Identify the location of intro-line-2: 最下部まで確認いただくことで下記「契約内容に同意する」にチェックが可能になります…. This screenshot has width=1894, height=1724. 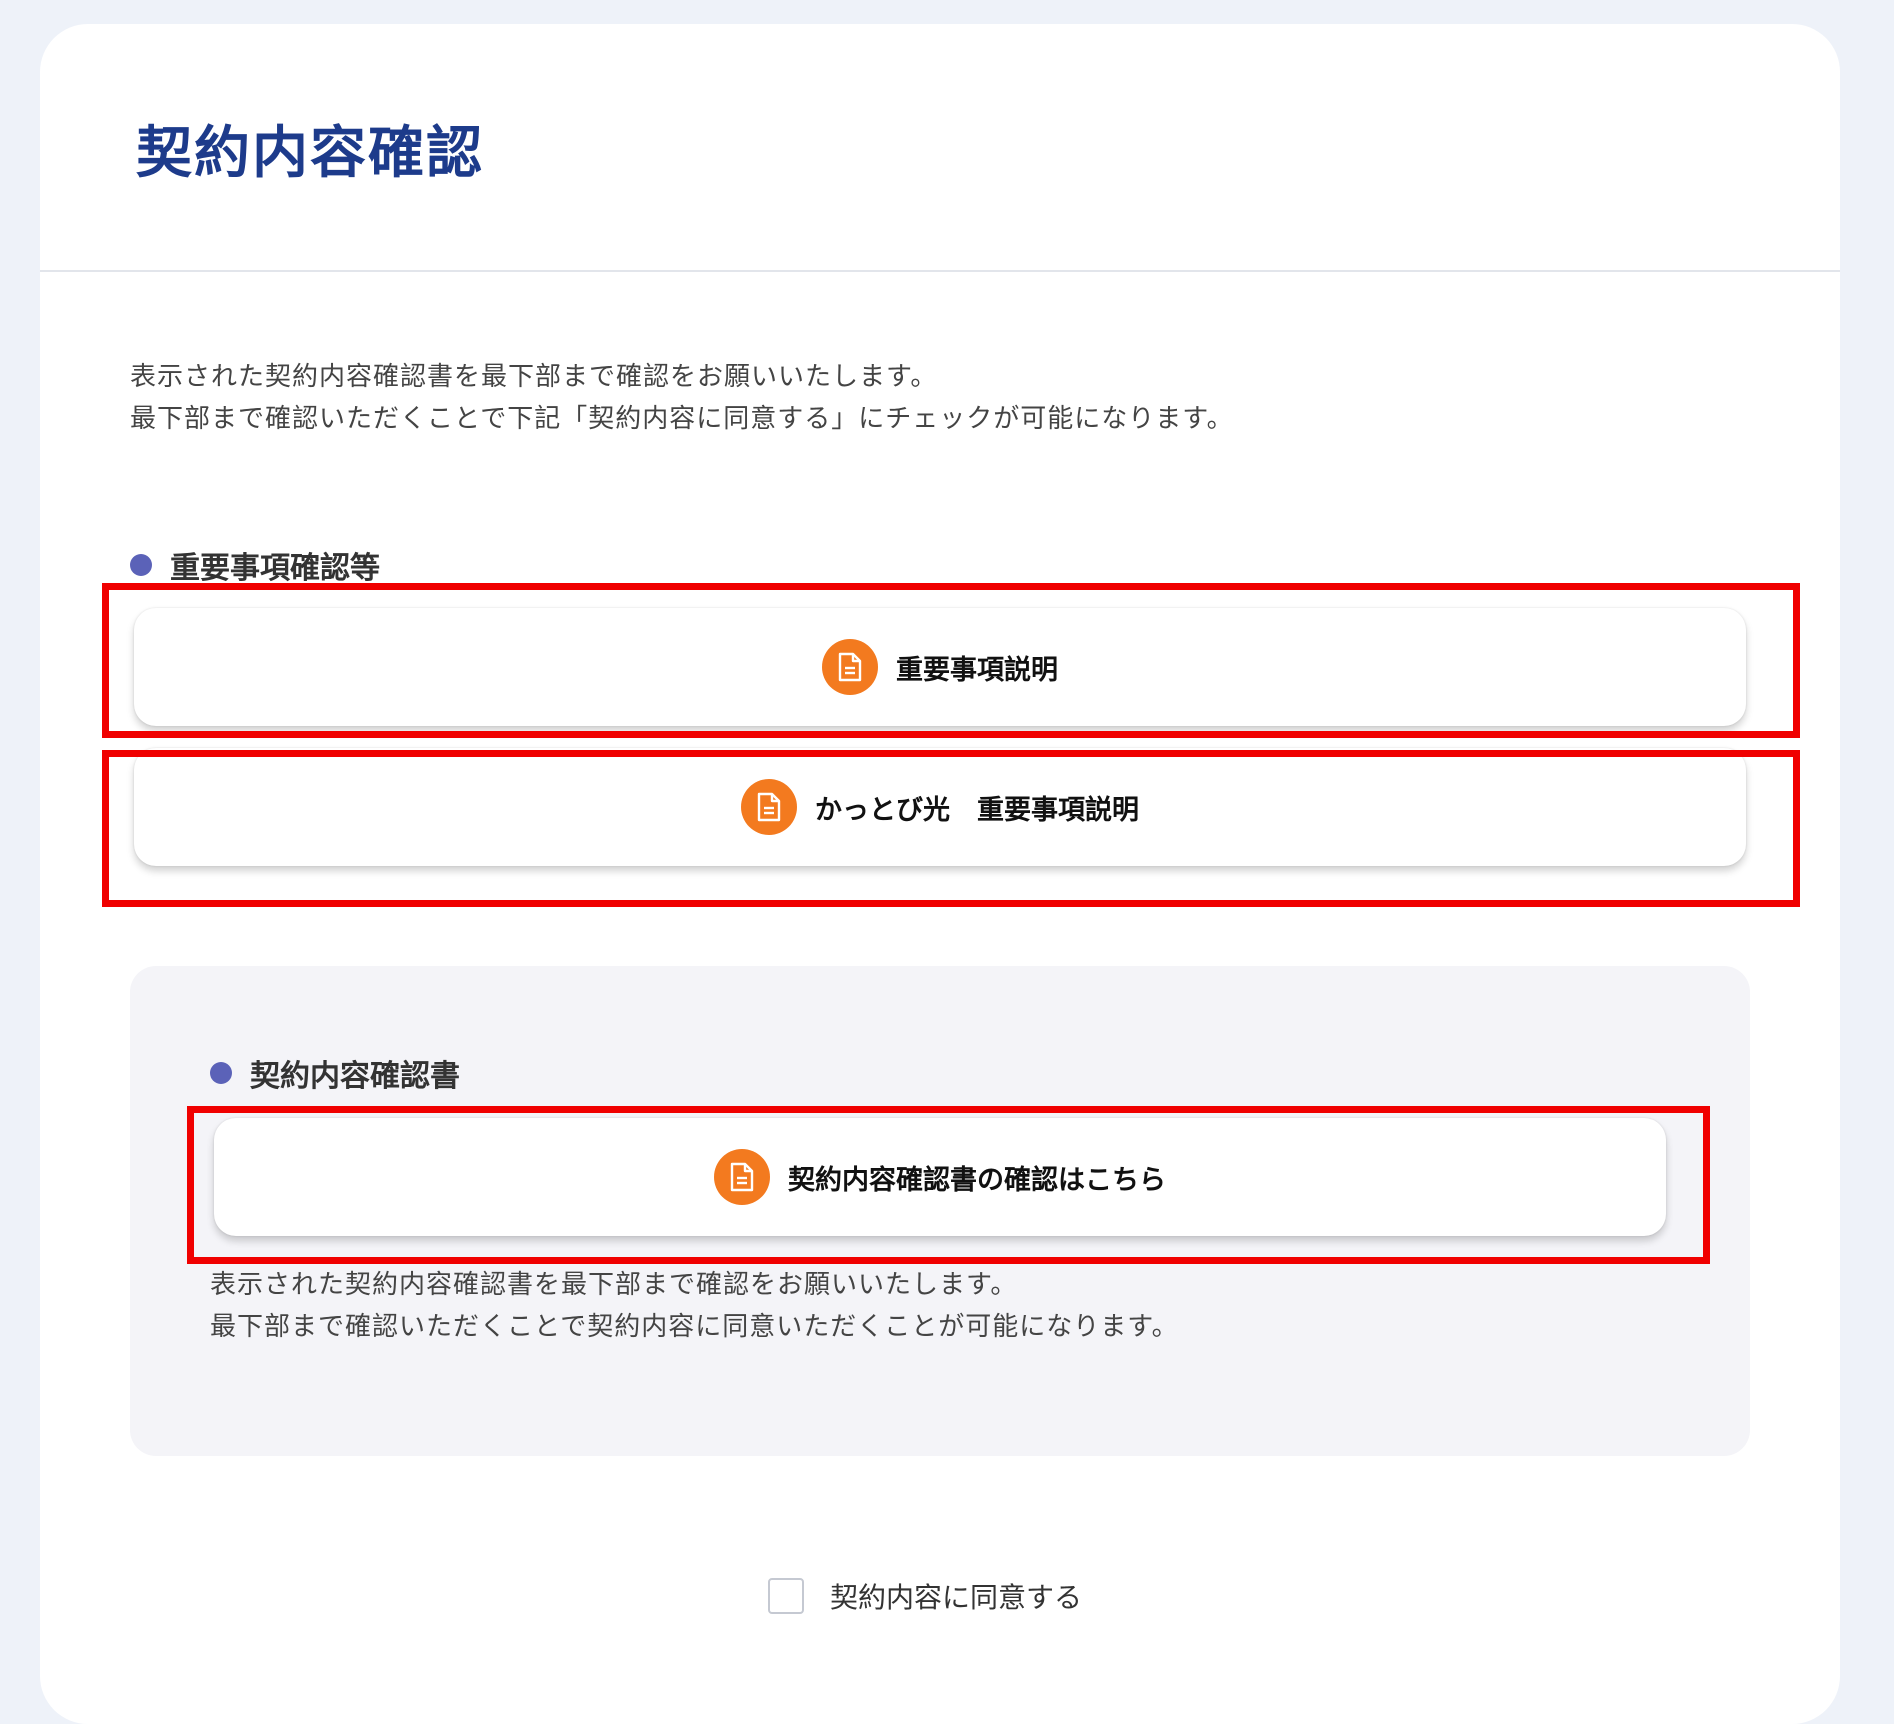
(682, 419).